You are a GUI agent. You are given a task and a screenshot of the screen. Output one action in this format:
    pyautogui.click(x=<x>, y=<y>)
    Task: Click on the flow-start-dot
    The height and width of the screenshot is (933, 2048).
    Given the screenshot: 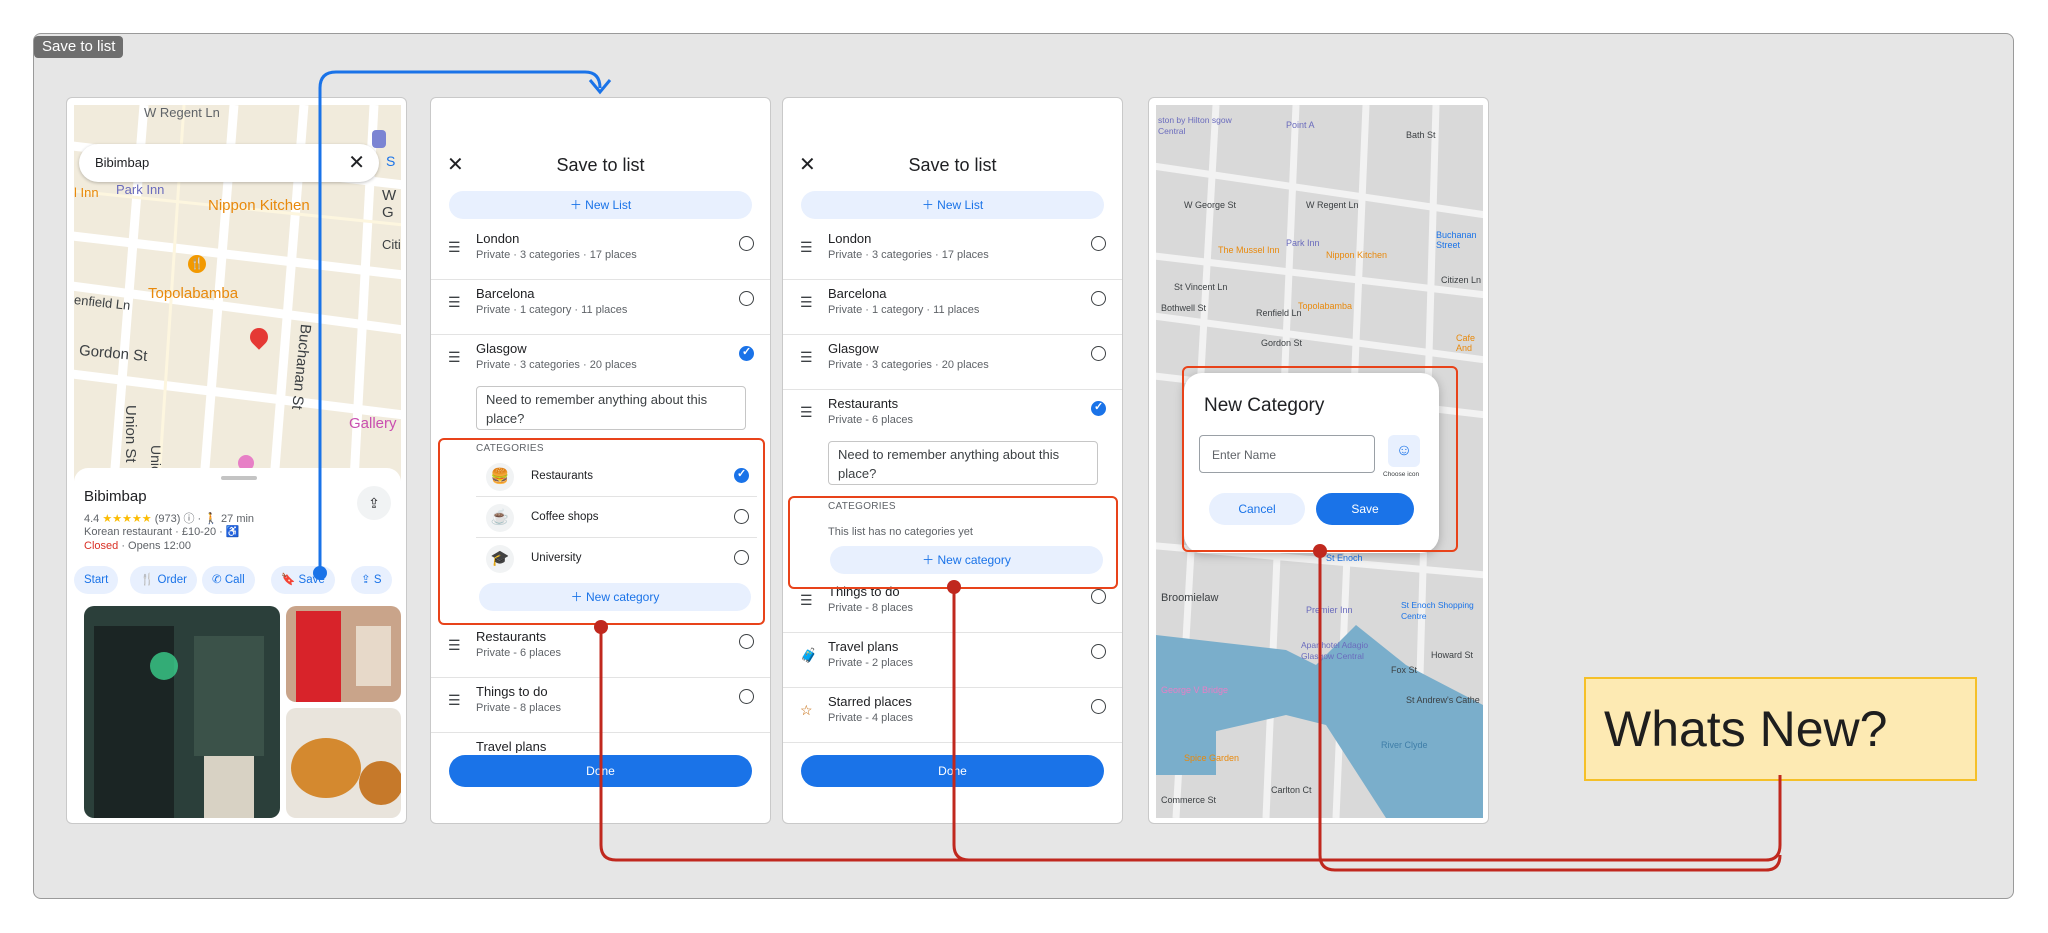 What is the action you would take?
    pyautogui.click(x=320, y=573)
    